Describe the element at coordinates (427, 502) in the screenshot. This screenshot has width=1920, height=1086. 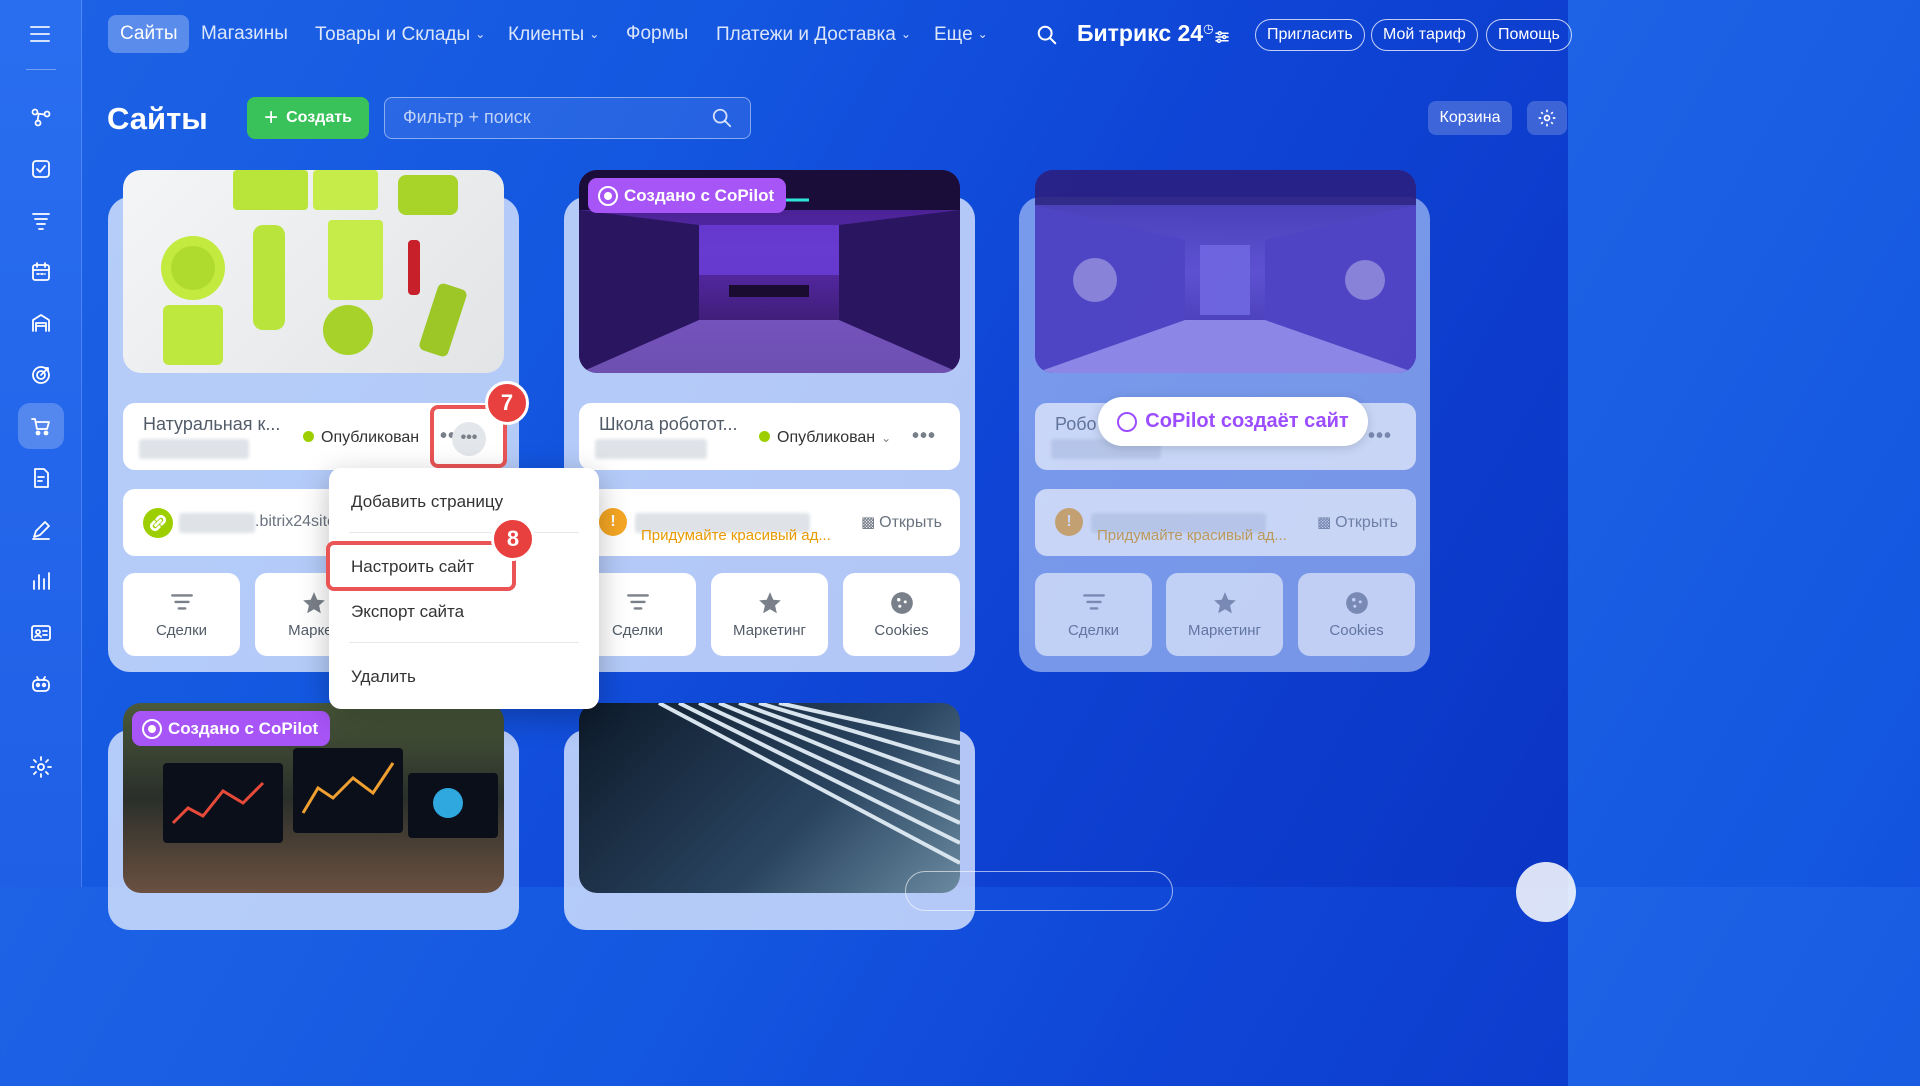
I see `menu-item-add-page: Добавить страницу` at that location.